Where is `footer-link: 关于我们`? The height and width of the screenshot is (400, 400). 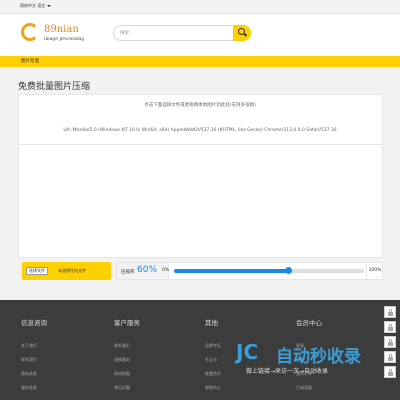 footer-link: 关于我们 is located at coordinates (34, 346).